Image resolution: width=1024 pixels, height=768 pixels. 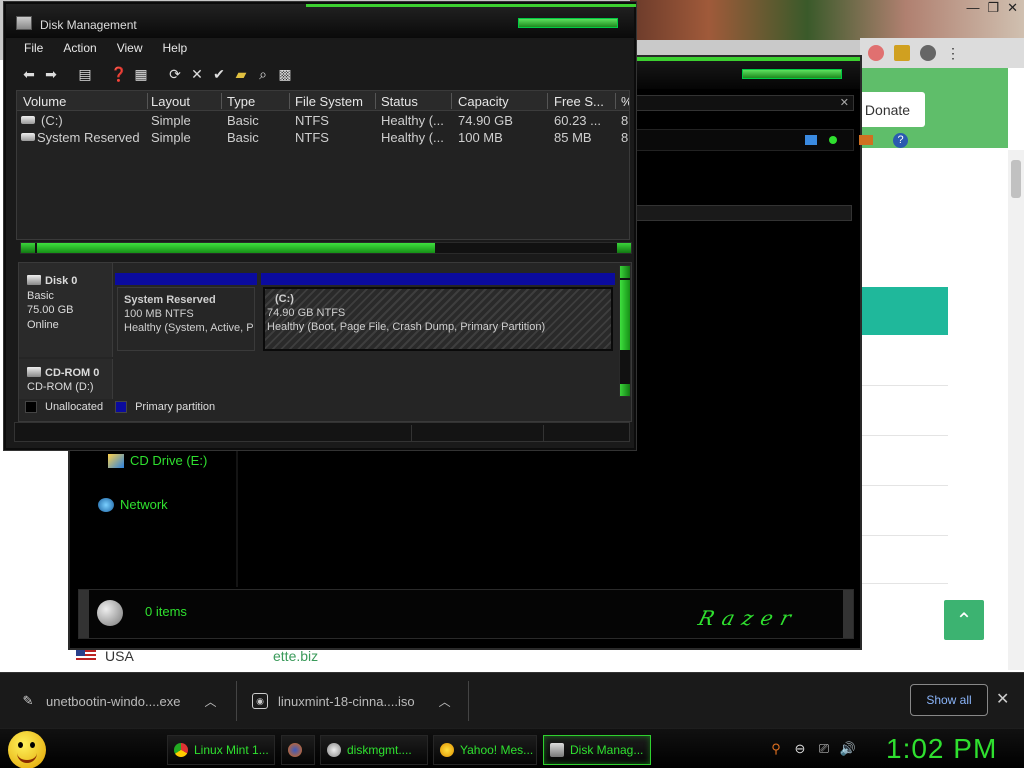 I want to click on scroll-down-arrow-icon, so click(x=625, y=390).